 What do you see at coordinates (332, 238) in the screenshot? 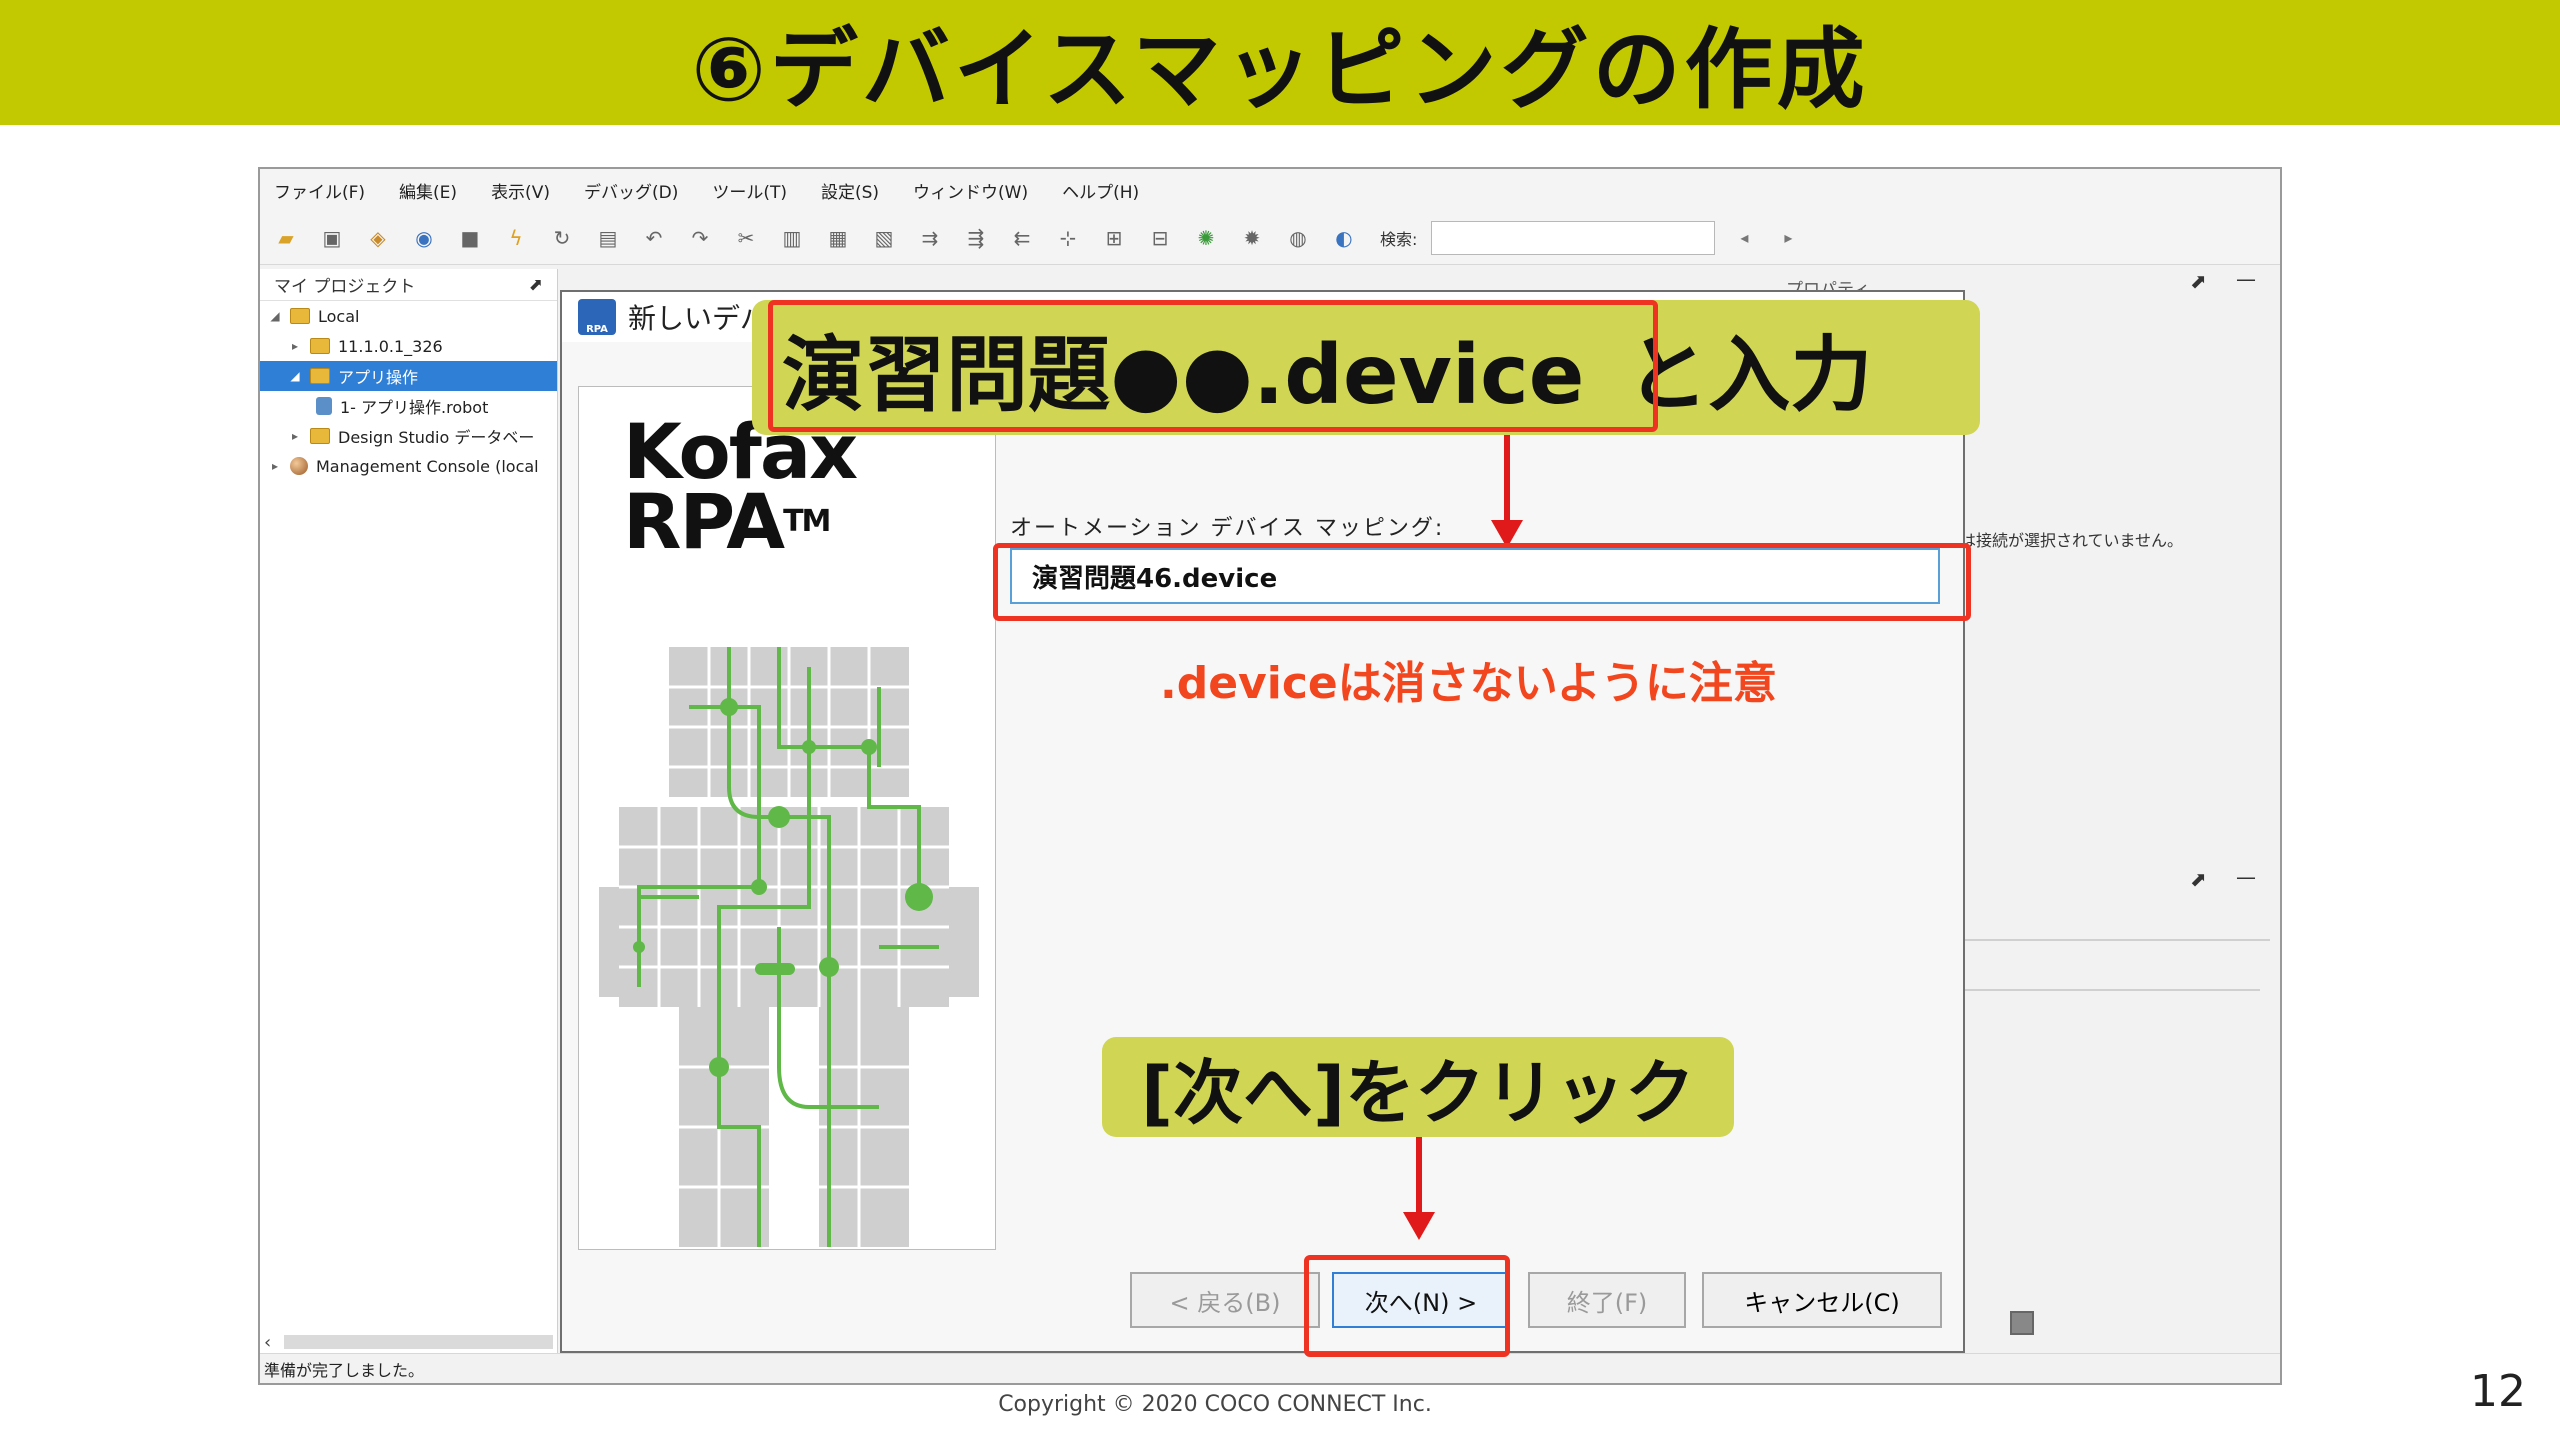
I see `save-icon: ▣` at bounding box center [332, 238].